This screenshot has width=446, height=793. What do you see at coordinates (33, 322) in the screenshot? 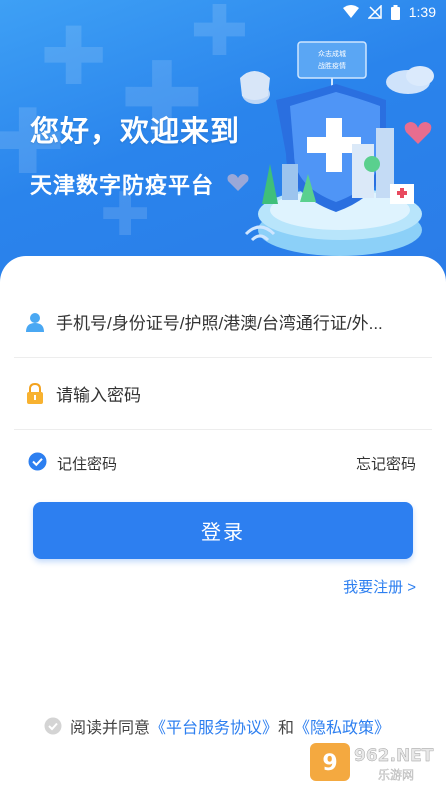
I see `user-icon` at bounding box center [33, 322].